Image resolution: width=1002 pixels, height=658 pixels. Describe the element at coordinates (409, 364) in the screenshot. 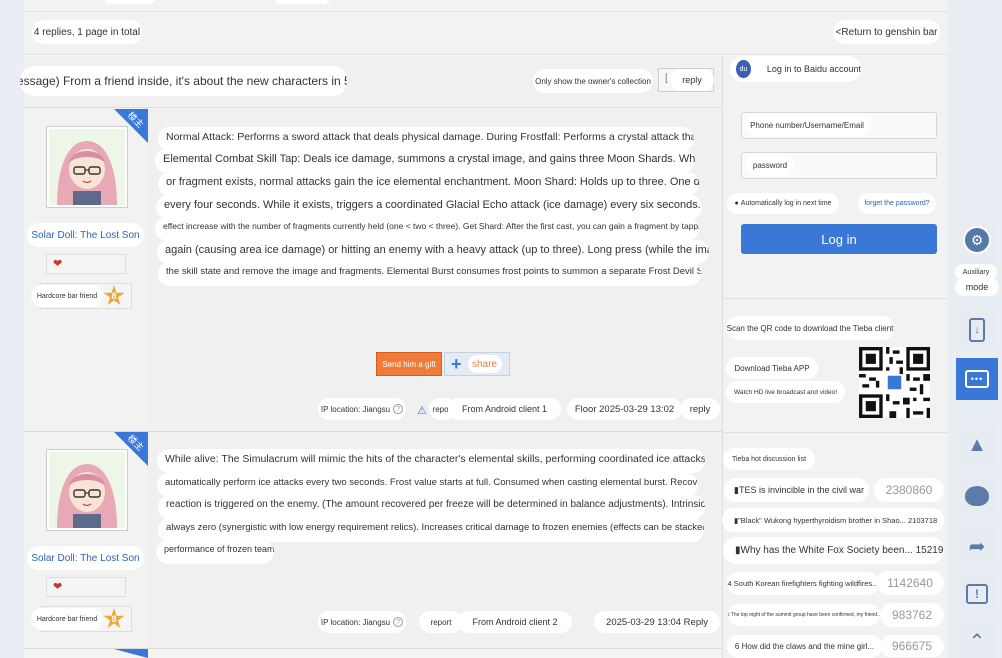

I see `send-gift-button: Send him a gift` at that location.